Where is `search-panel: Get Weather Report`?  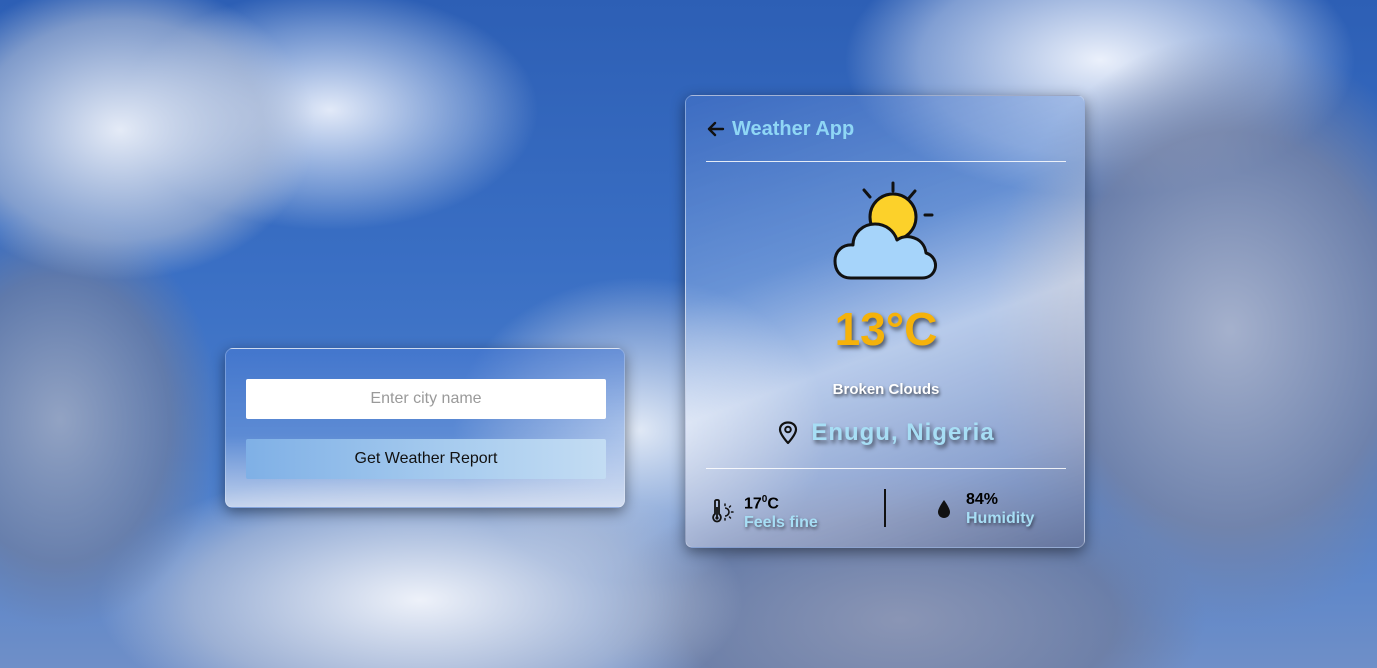 search-panel: Get Weather Report is located at coordinates (425, 428).